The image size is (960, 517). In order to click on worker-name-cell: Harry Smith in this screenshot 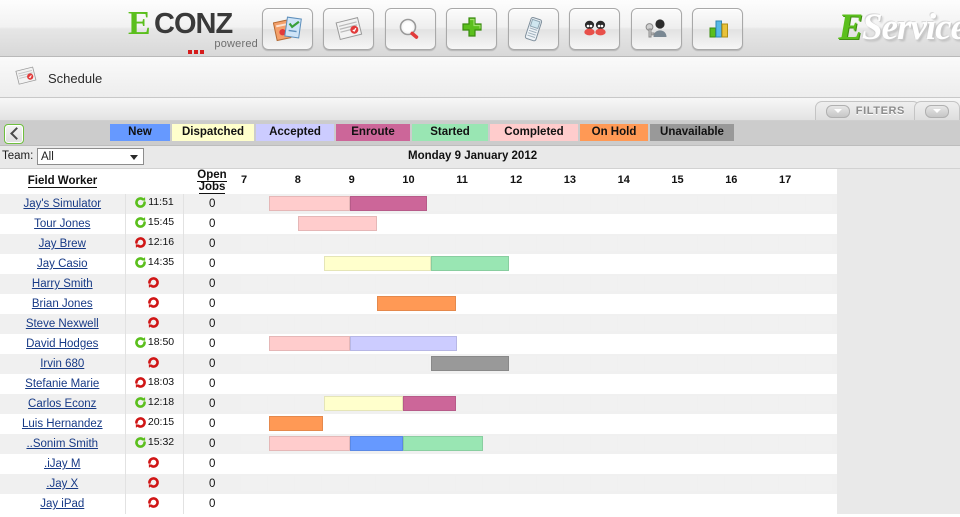, I will do `click(63, 284)`.